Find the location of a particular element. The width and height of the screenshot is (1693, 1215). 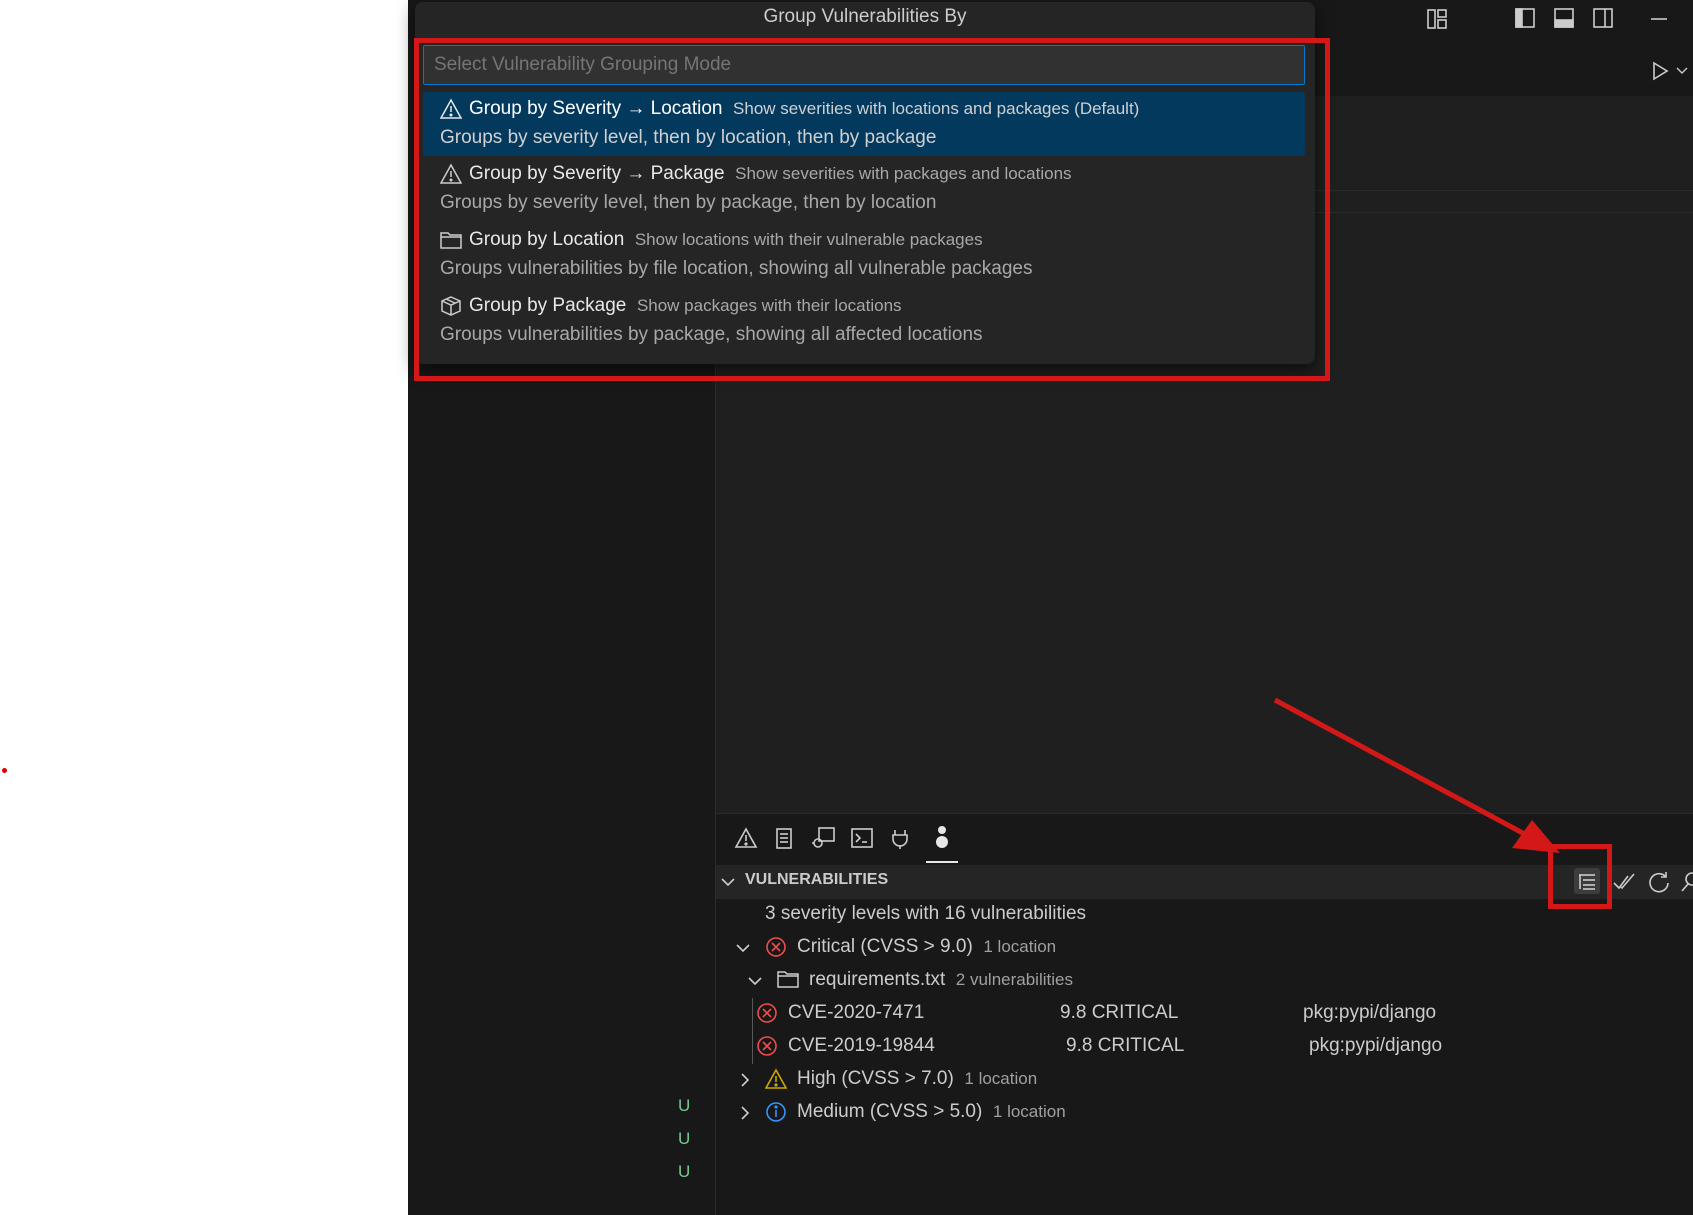

tree-item-file: requirements.txt 2 vulnerabilities is located at coordinates (941, 980).